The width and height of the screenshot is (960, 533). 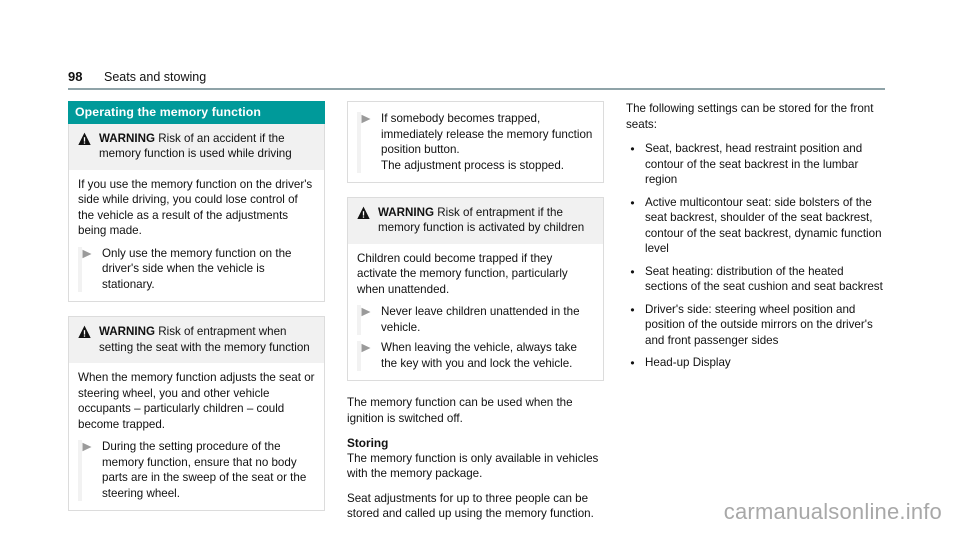 I want to click on site-watermark: carmanualsonline.info, so click(x=832, y=511).